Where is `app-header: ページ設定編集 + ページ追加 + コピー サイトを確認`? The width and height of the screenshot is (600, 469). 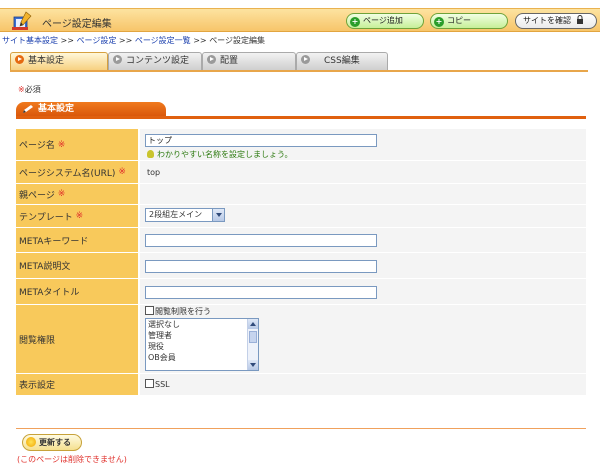 app-header: ページ設定編集 + ページ追加 + コピー サイトを確認 is located at coordinates (300, 20).